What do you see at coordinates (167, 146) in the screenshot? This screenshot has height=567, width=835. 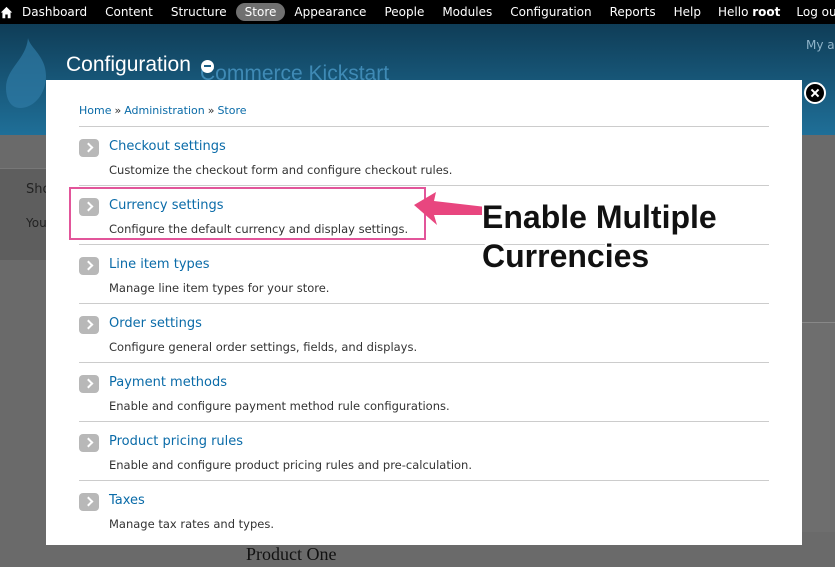 I see `menu-item-title: Checkout settings` at bounding box center [167, 146].